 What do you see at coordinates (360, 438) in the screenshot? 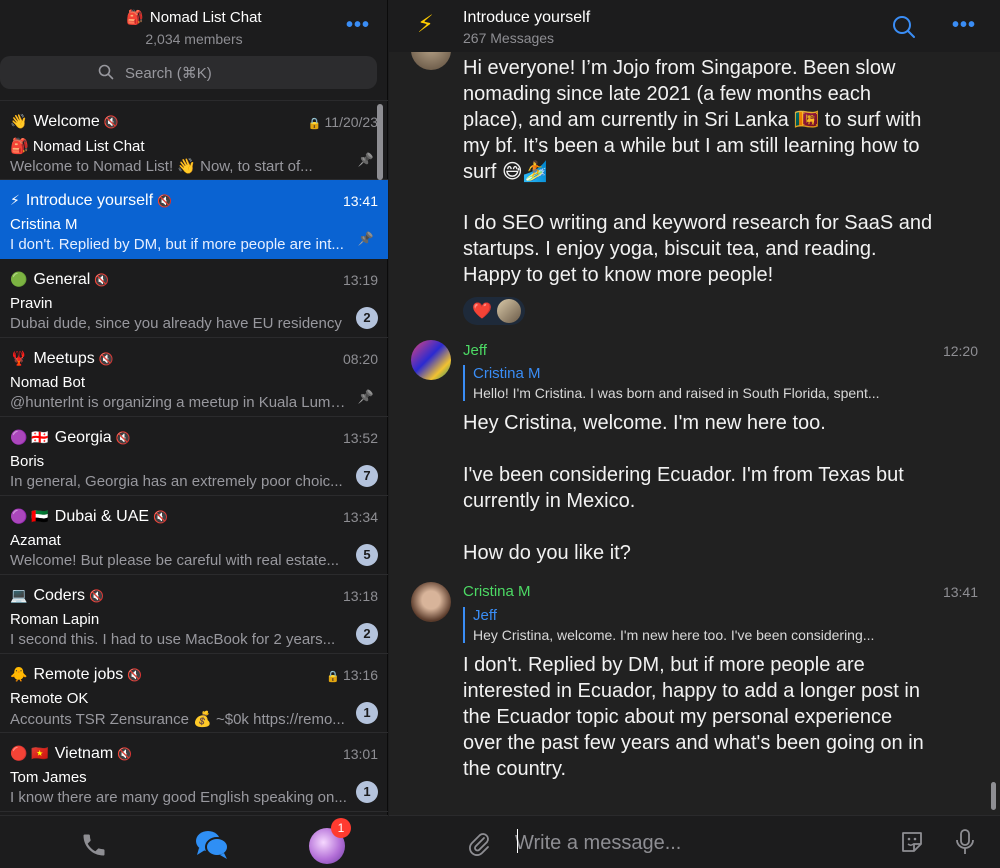
I see `chat-time-value: 13:52` at bounding box center [360, 438].